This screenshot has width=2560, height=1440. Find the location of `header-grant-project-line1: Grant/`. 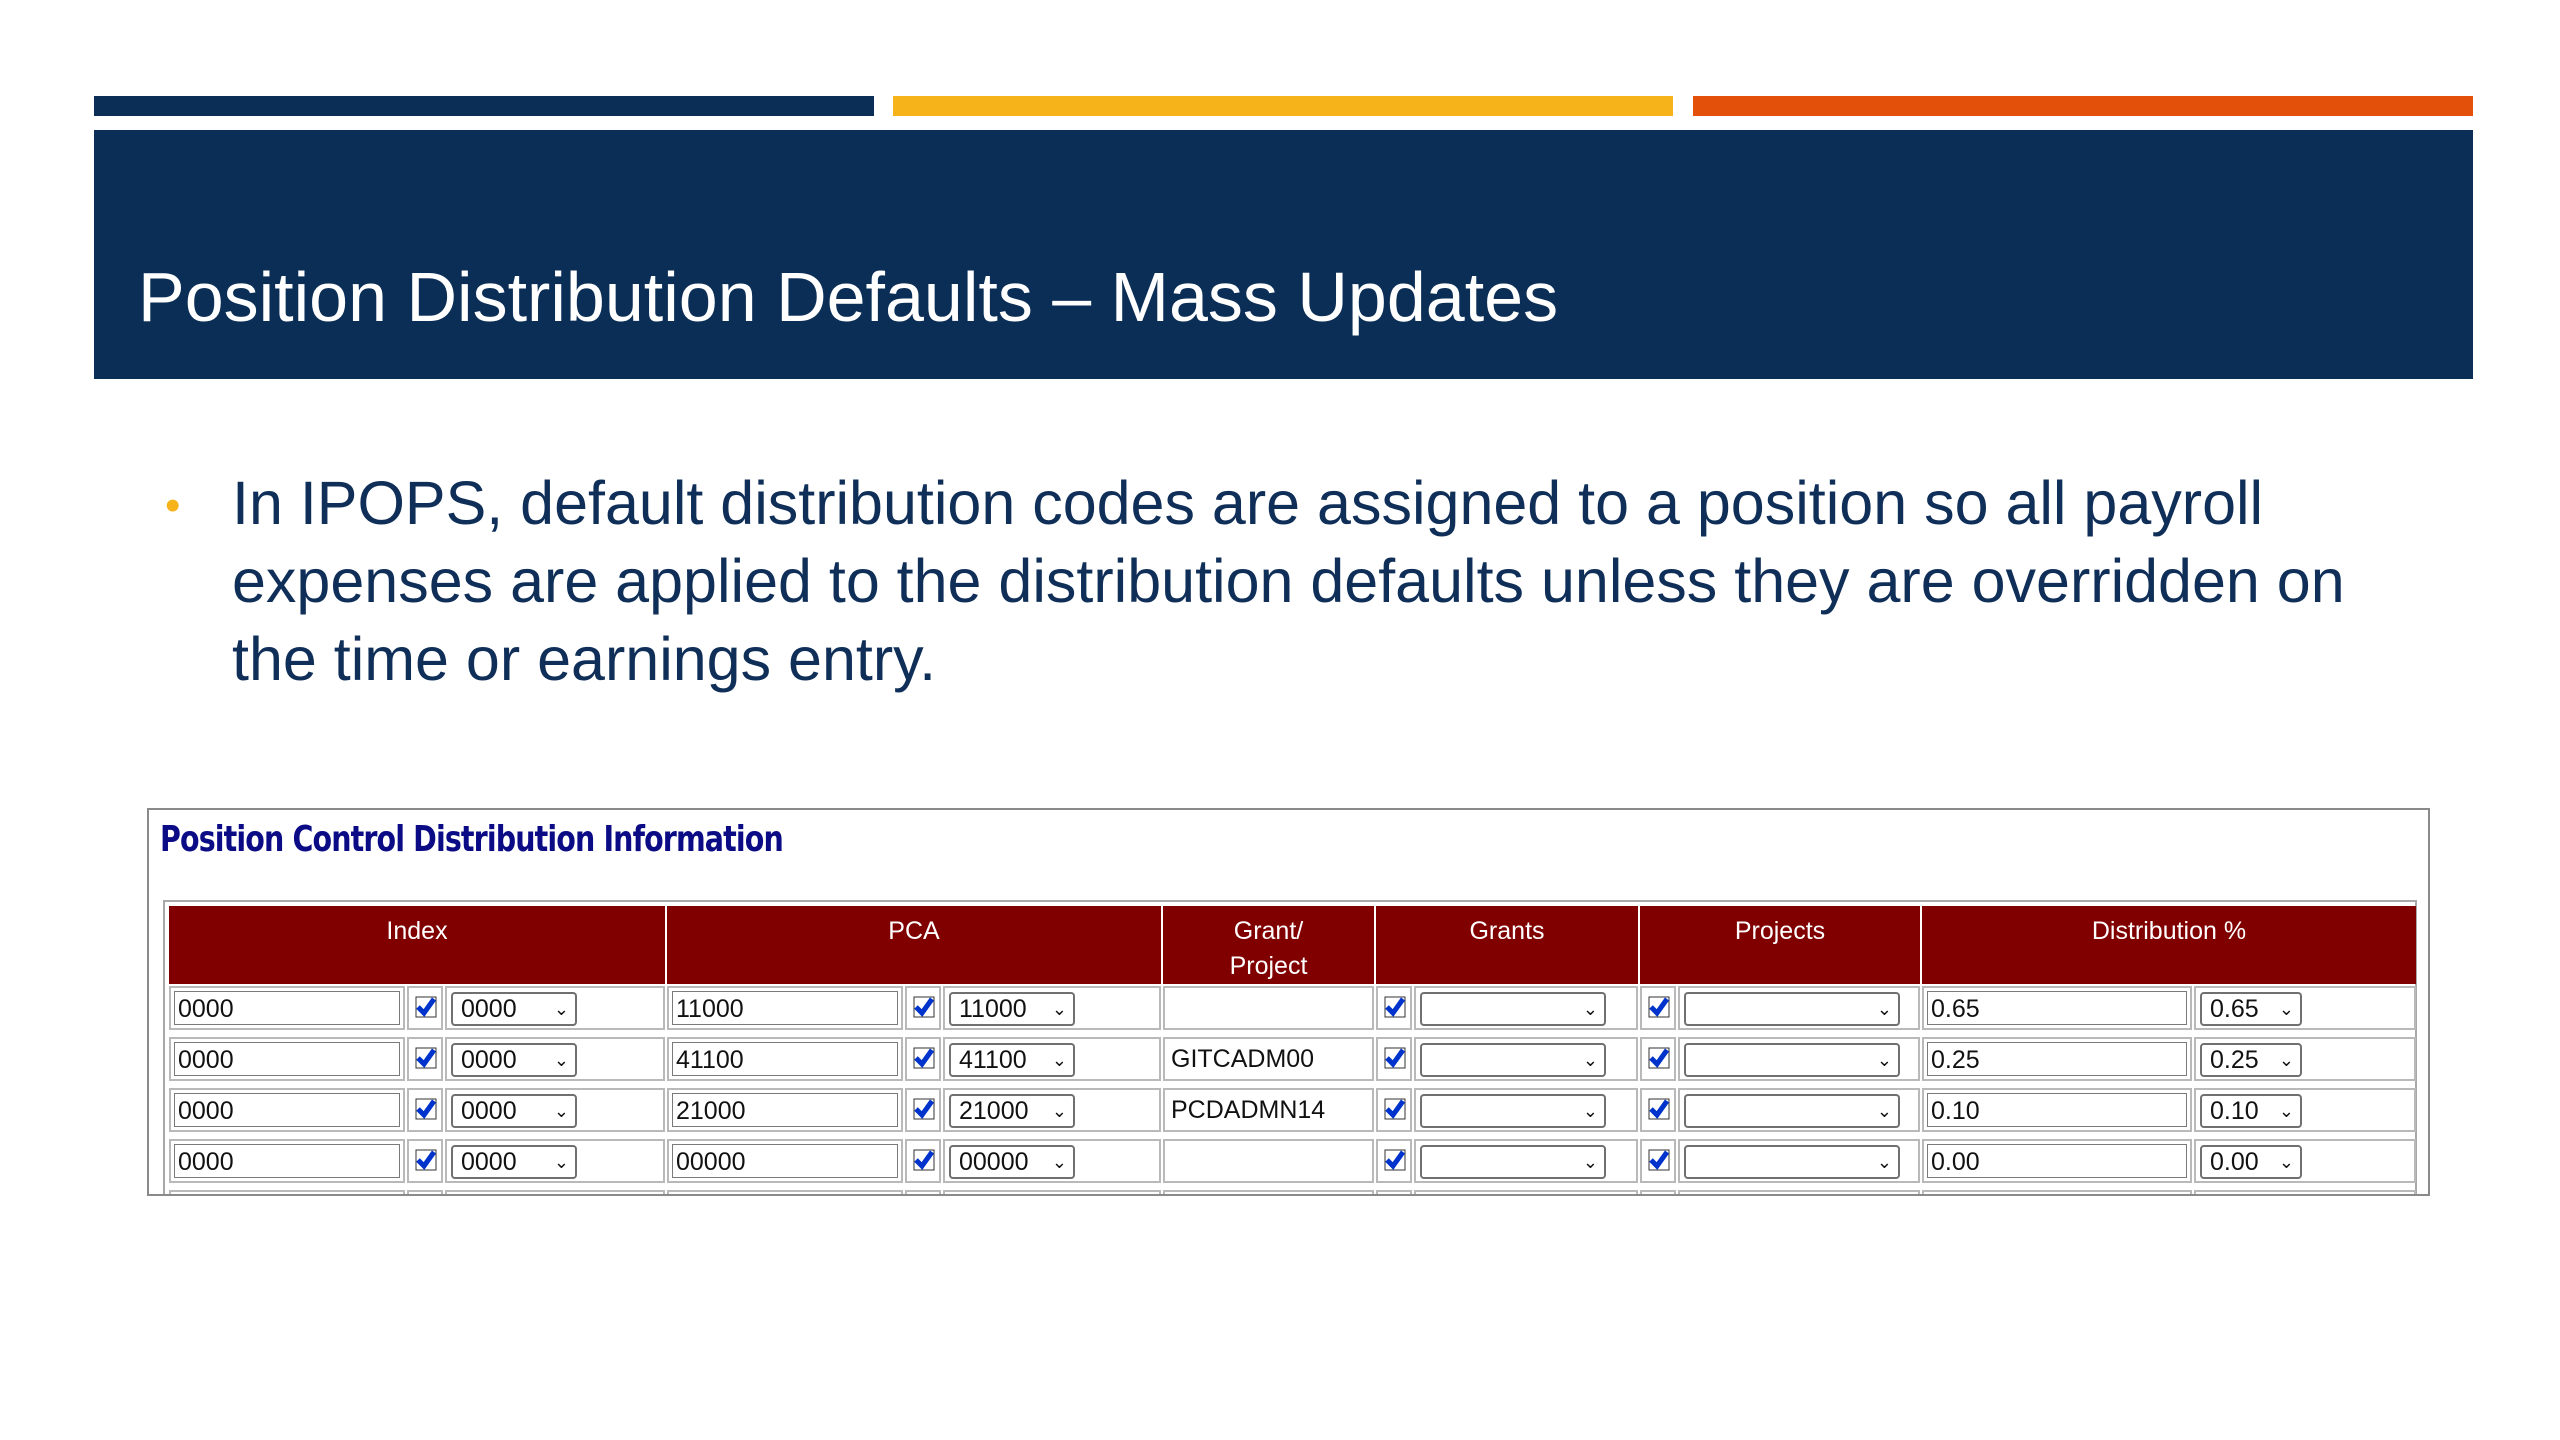

header-grant-project-line1: Grant/ is located at coordinates (1268, 931).